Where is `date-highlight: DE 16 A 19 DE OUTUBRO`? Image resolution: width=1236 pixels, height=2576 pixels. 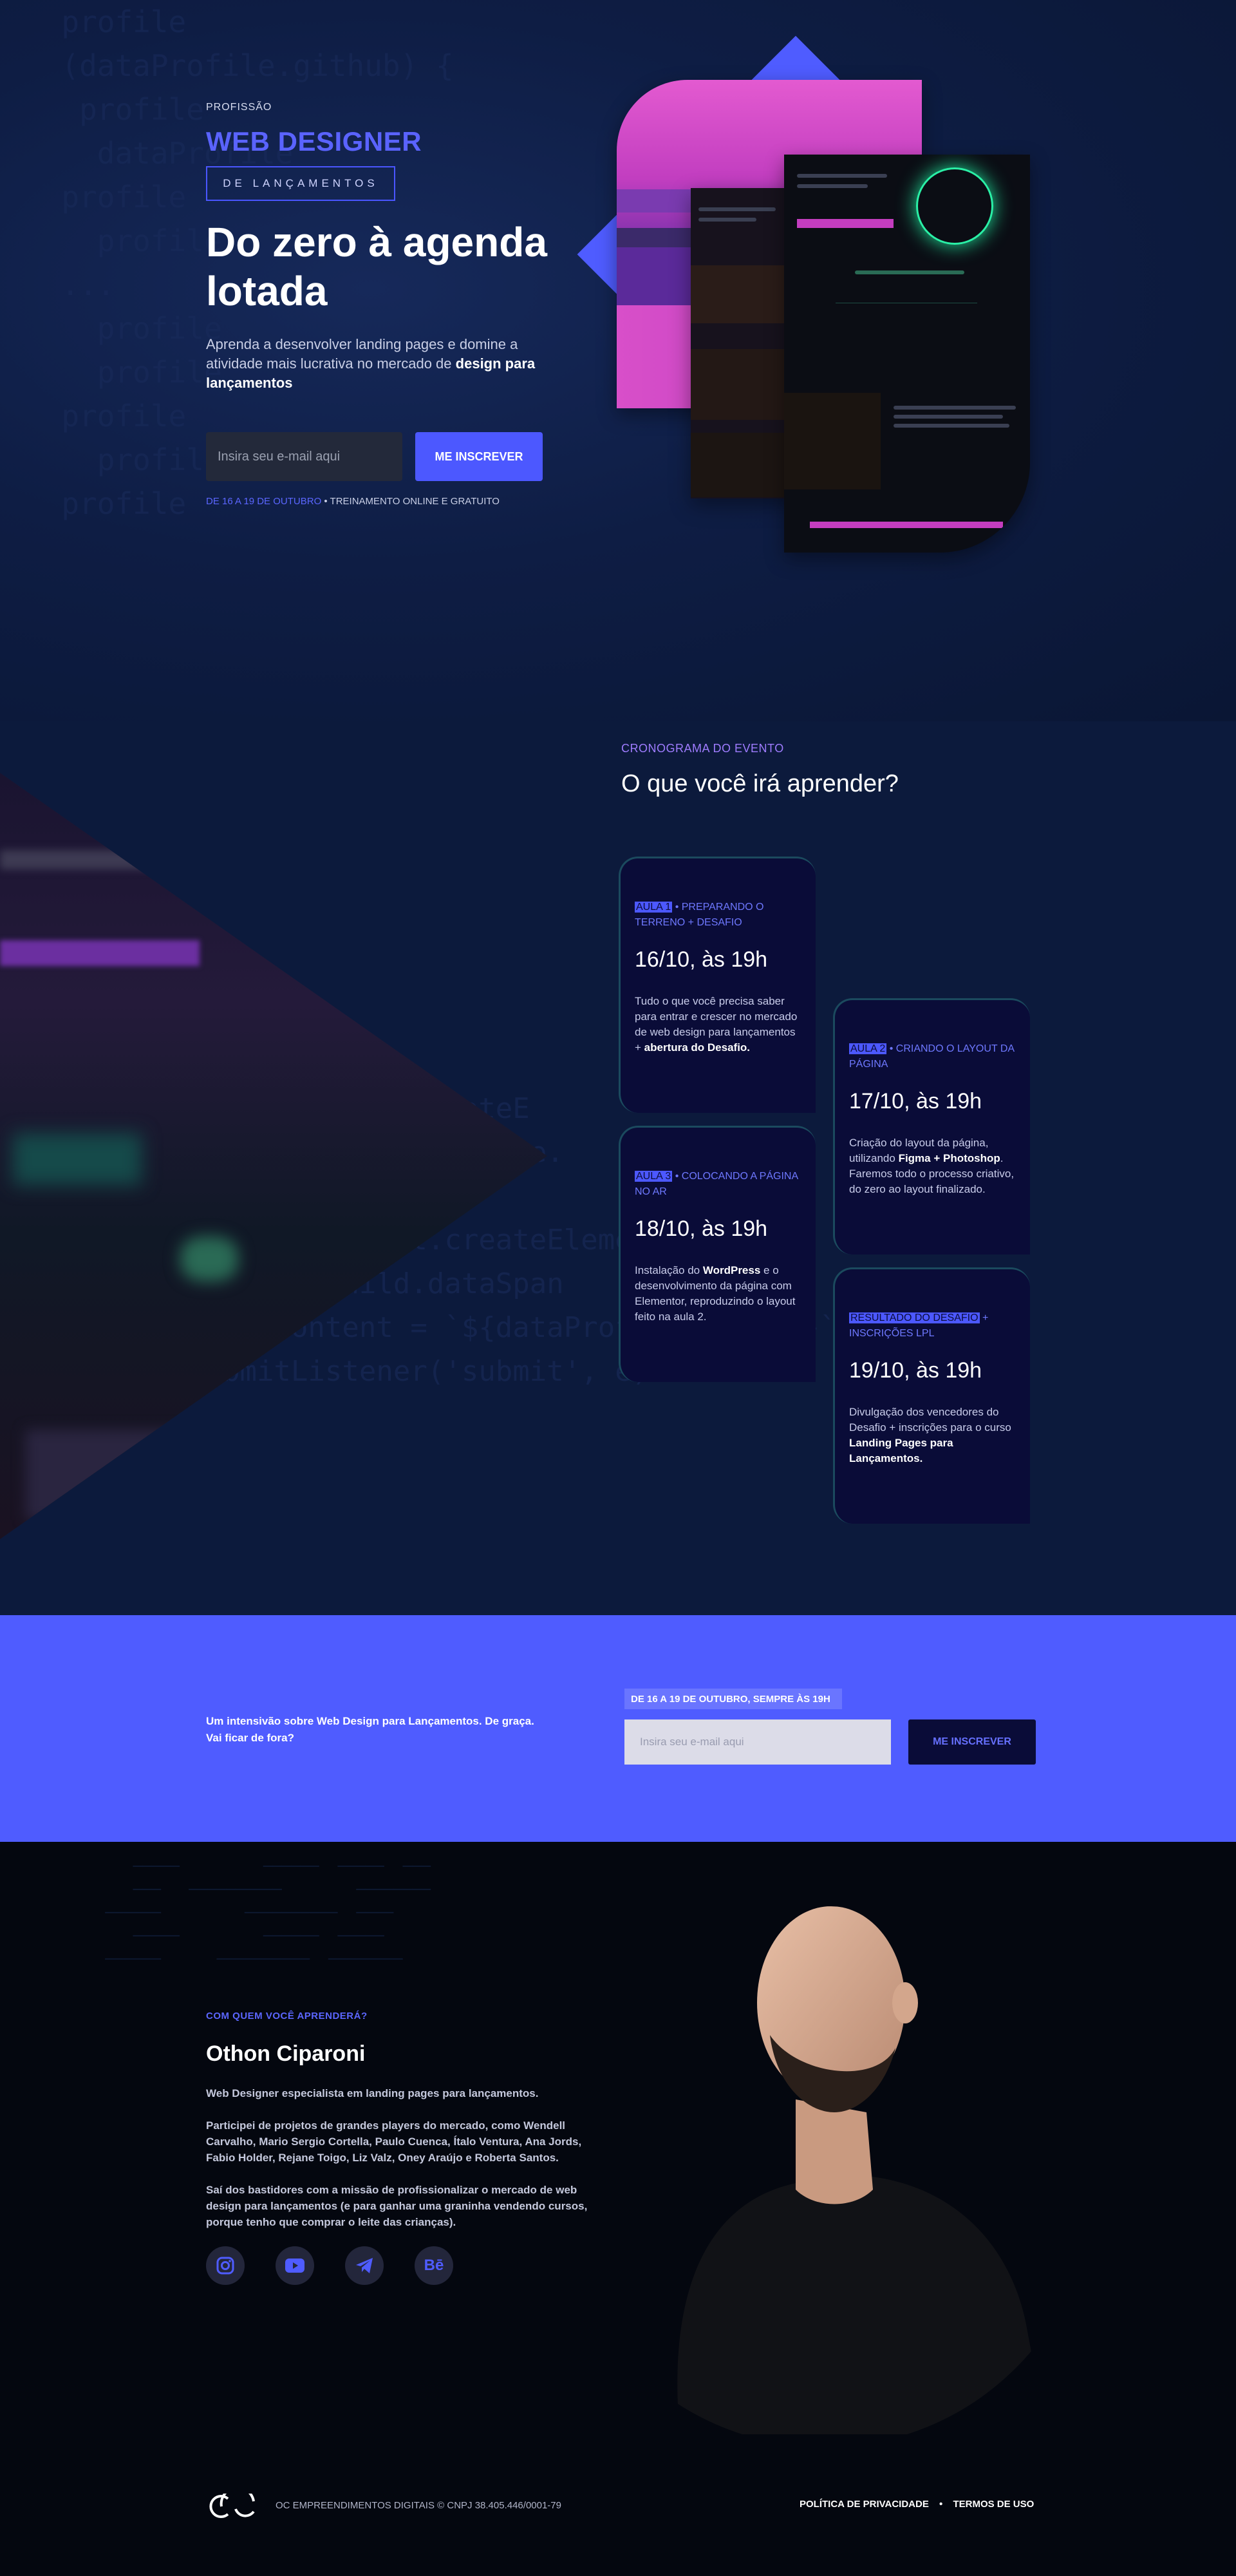
date-highlight: DE 16 A 19 DE OUTUBRO is located at coordinates (264, 501).